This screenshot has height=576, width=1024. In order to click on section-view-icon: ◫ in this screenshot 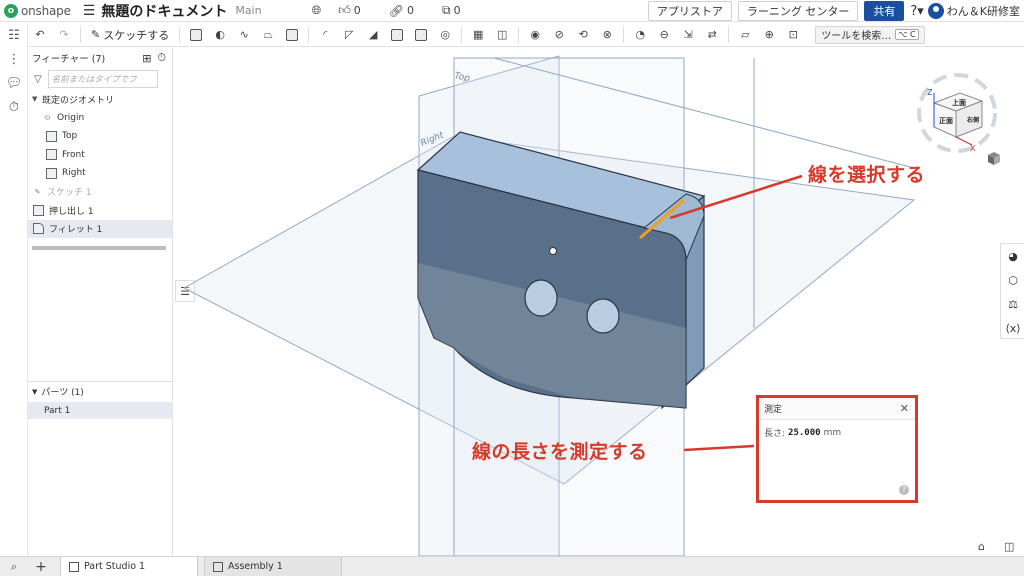, I will do `click(1009, 546)`.